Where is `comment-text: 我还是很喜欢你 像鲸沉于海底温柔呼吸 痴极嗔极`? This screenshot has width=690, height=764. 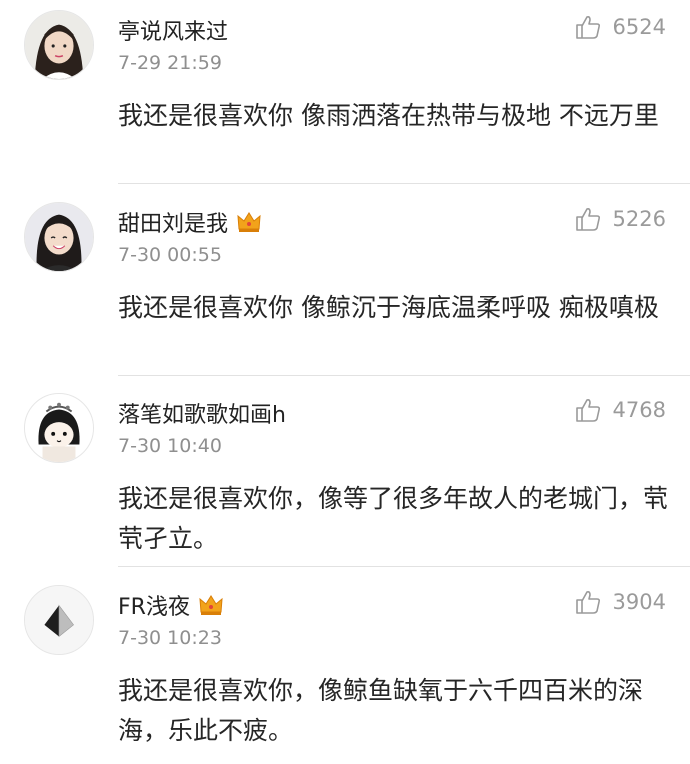
comment-text: 我还是很喜欢你 像鲸沉于海底温柔呼吸 痴极嗔极 is located at coordinates (388, 307).